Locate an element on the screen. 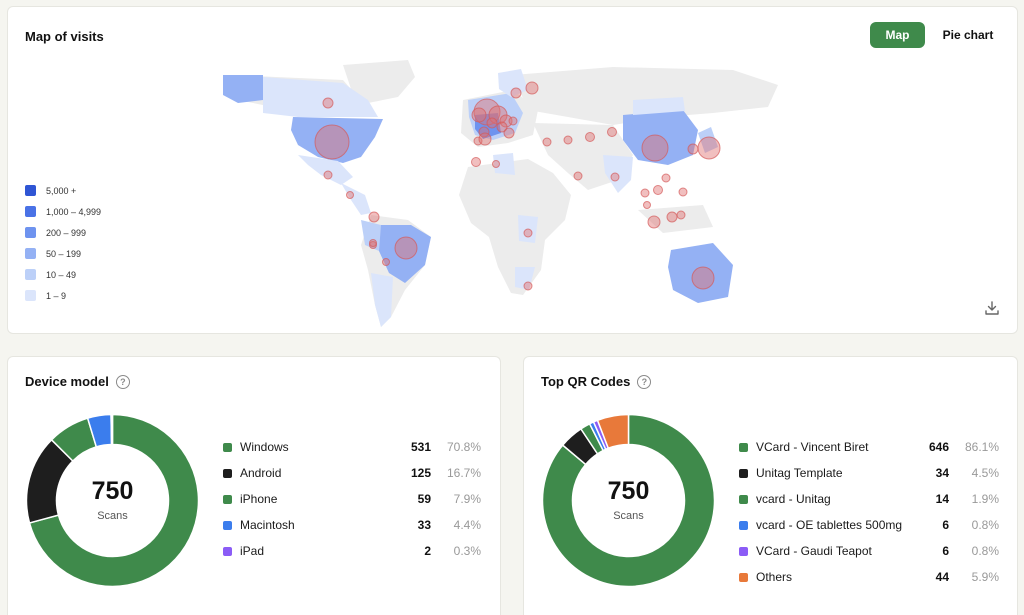 The width and height of the screenshot is (1024, 615). item-name: VCard - Gaudi Teapot is located at coordinates (814, 551).